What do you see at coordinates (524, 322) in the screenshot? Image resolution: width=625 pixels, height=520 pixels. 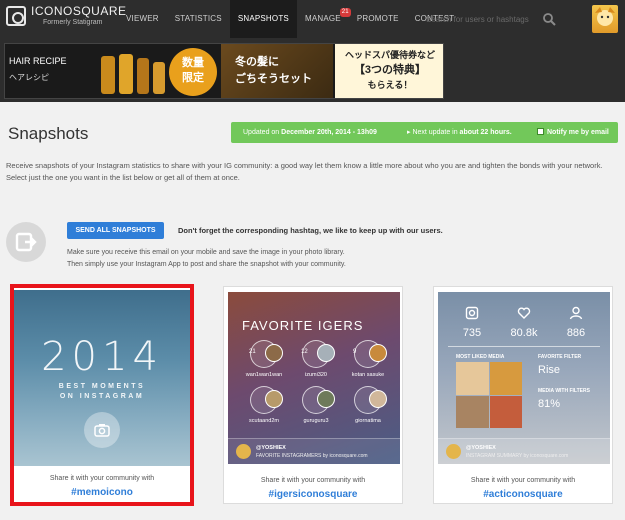 I see `stat-likes: 80.8k` at bounding box center [524, 322].